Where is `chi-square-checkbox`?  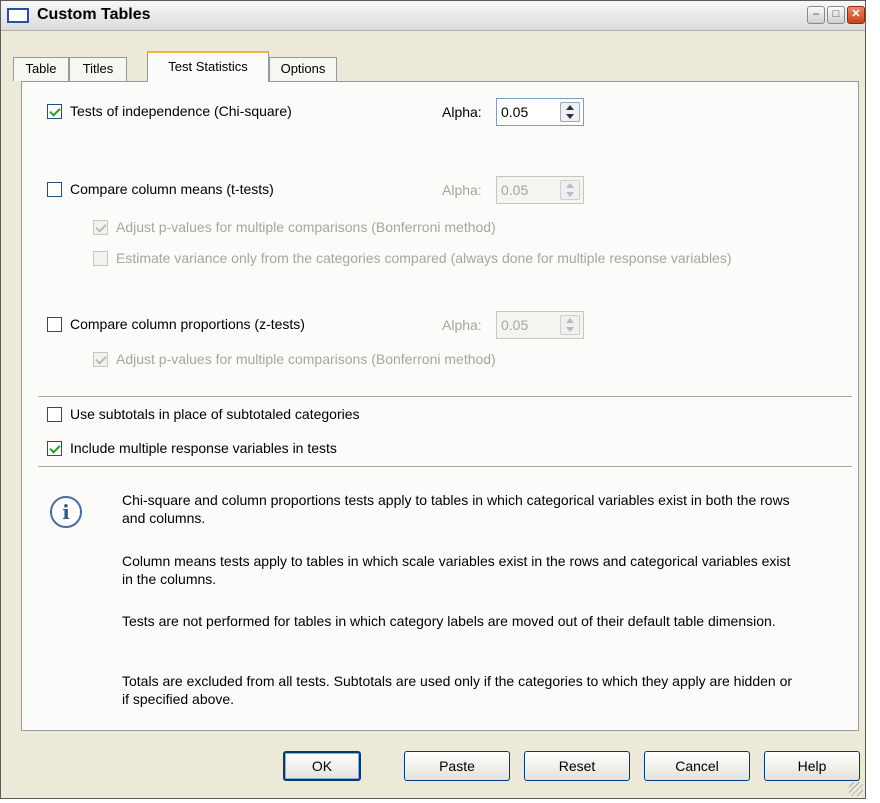
chi-square-checkbox is located at coordinates (54, 111).